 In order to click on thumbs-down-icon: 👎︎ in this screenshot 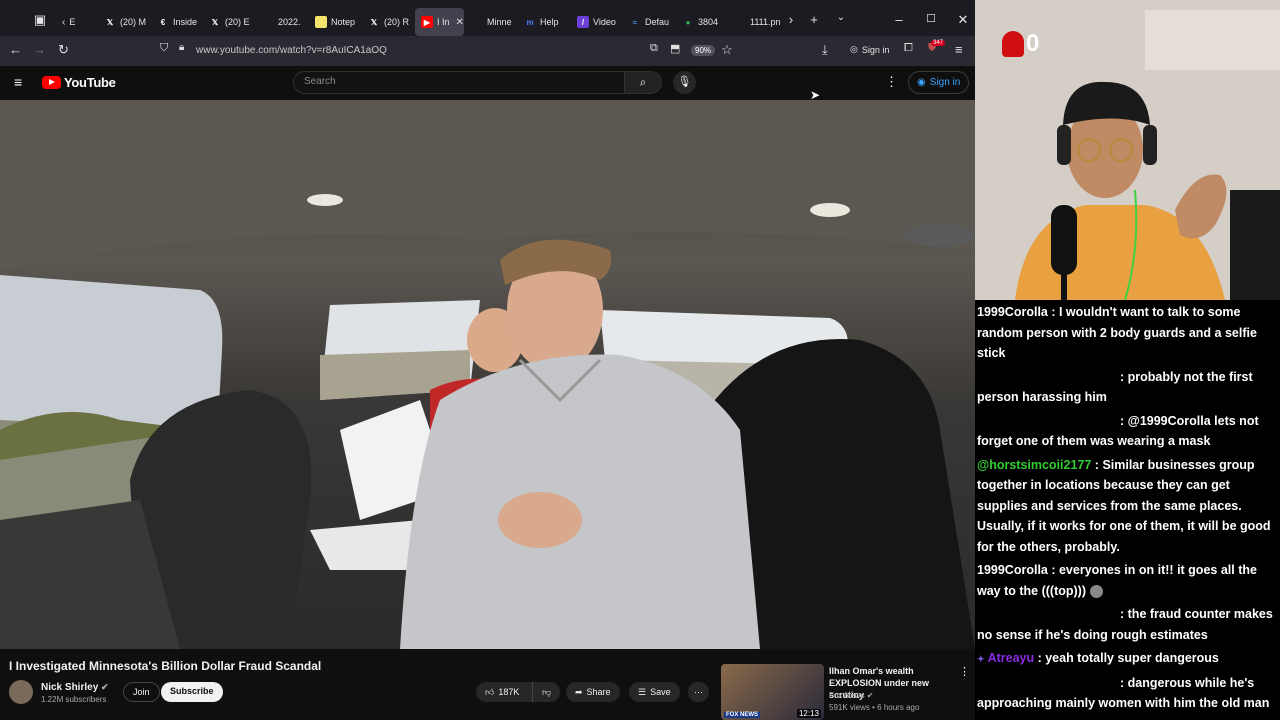, I will do `click(547, 691)`.